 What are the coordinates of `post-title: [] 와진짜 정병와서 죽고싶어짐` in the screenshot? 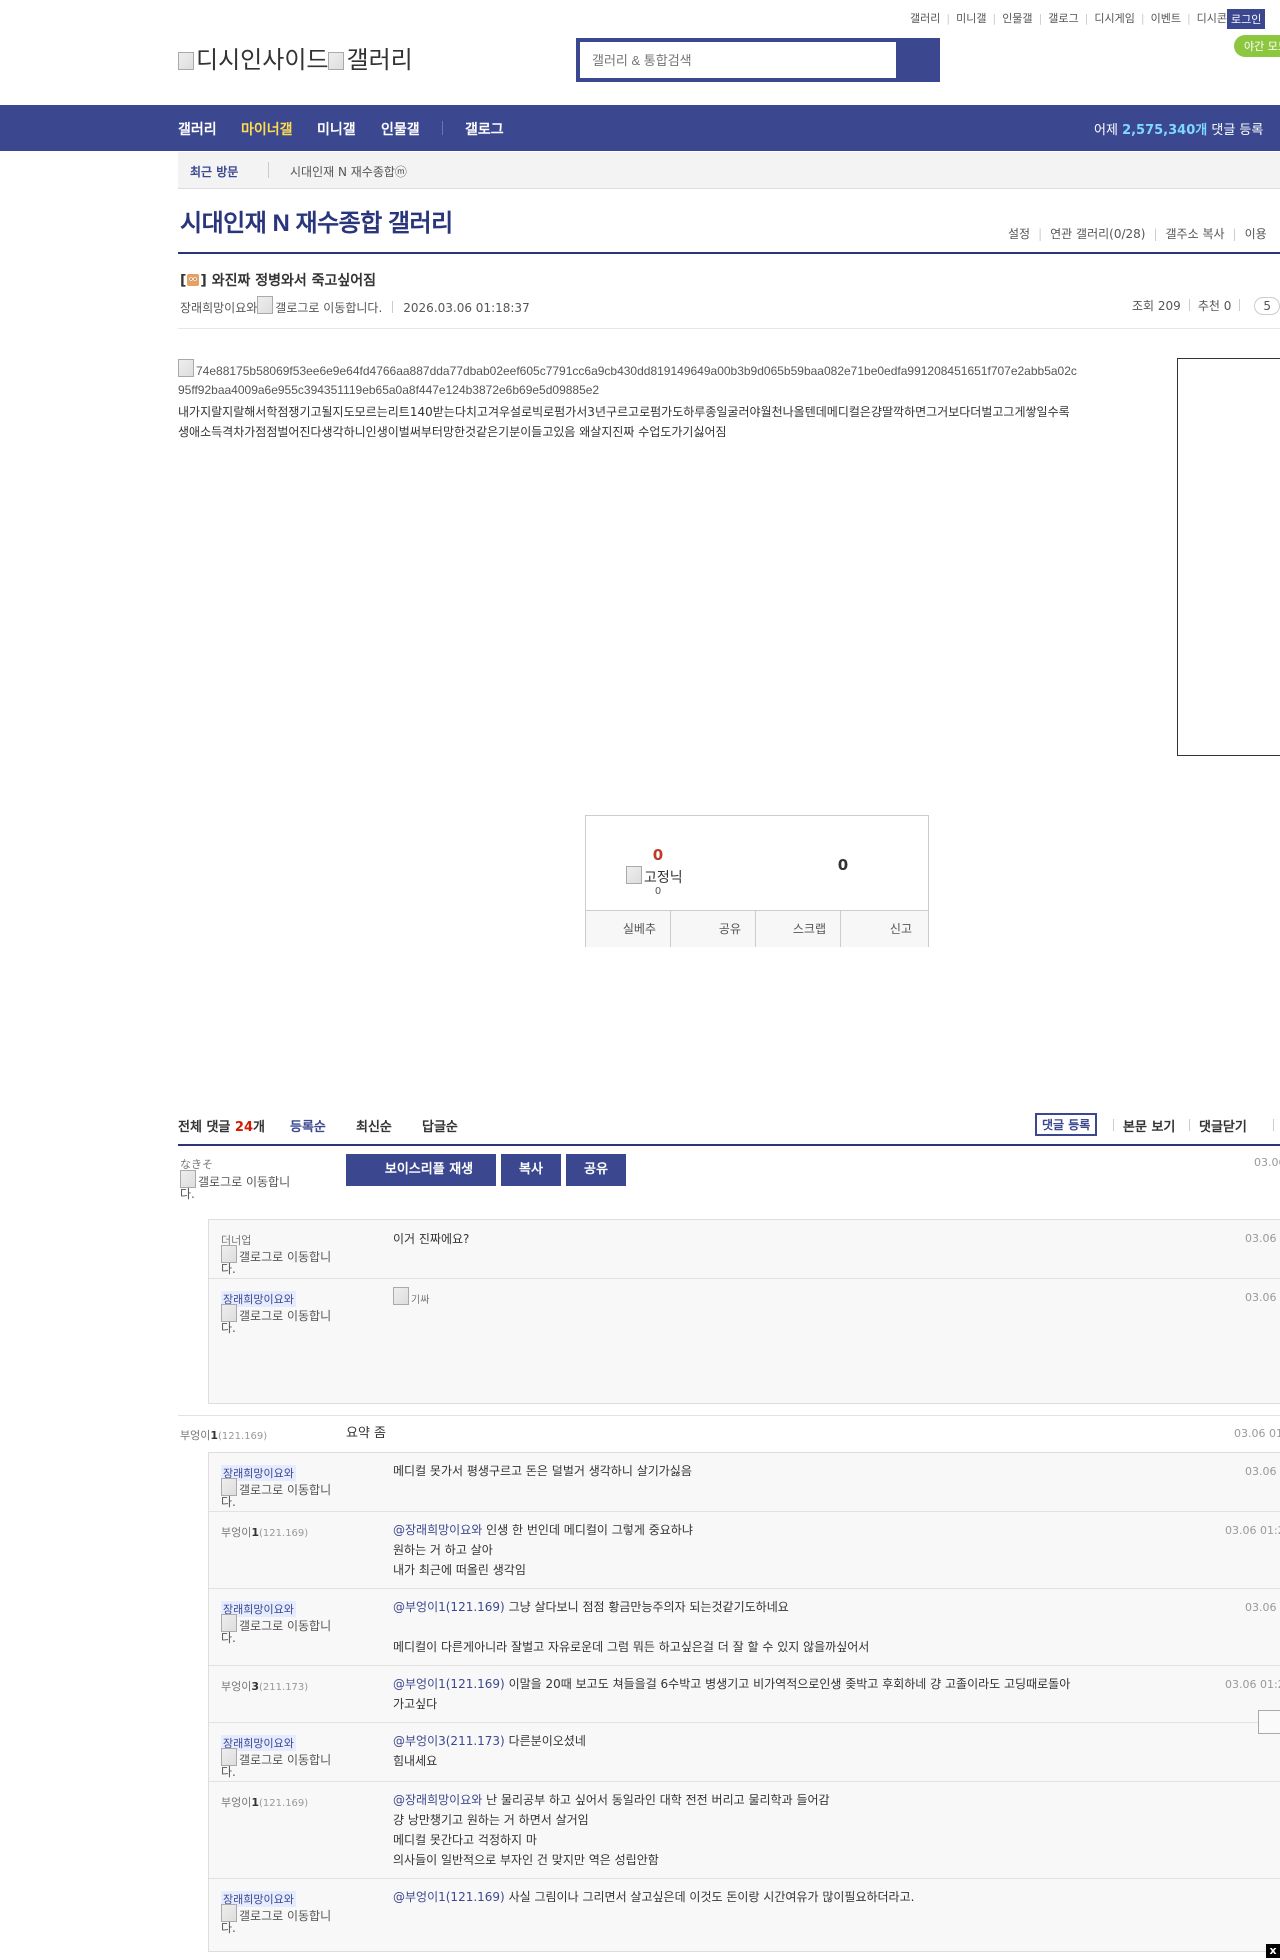 It's located at (278, 281).